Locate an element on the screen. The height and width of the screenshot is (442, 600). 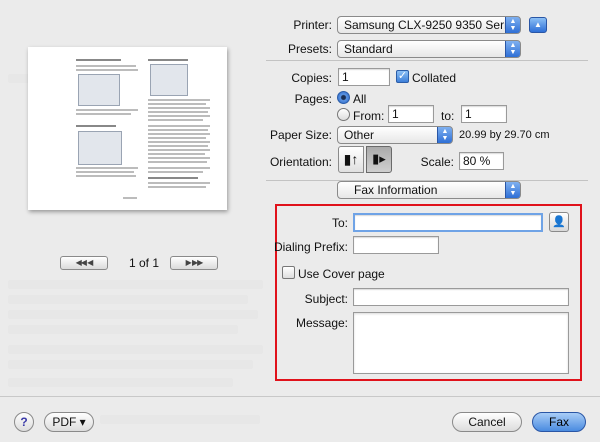
page-indicator: 1 of 1 is located at coordinates (144, 263).